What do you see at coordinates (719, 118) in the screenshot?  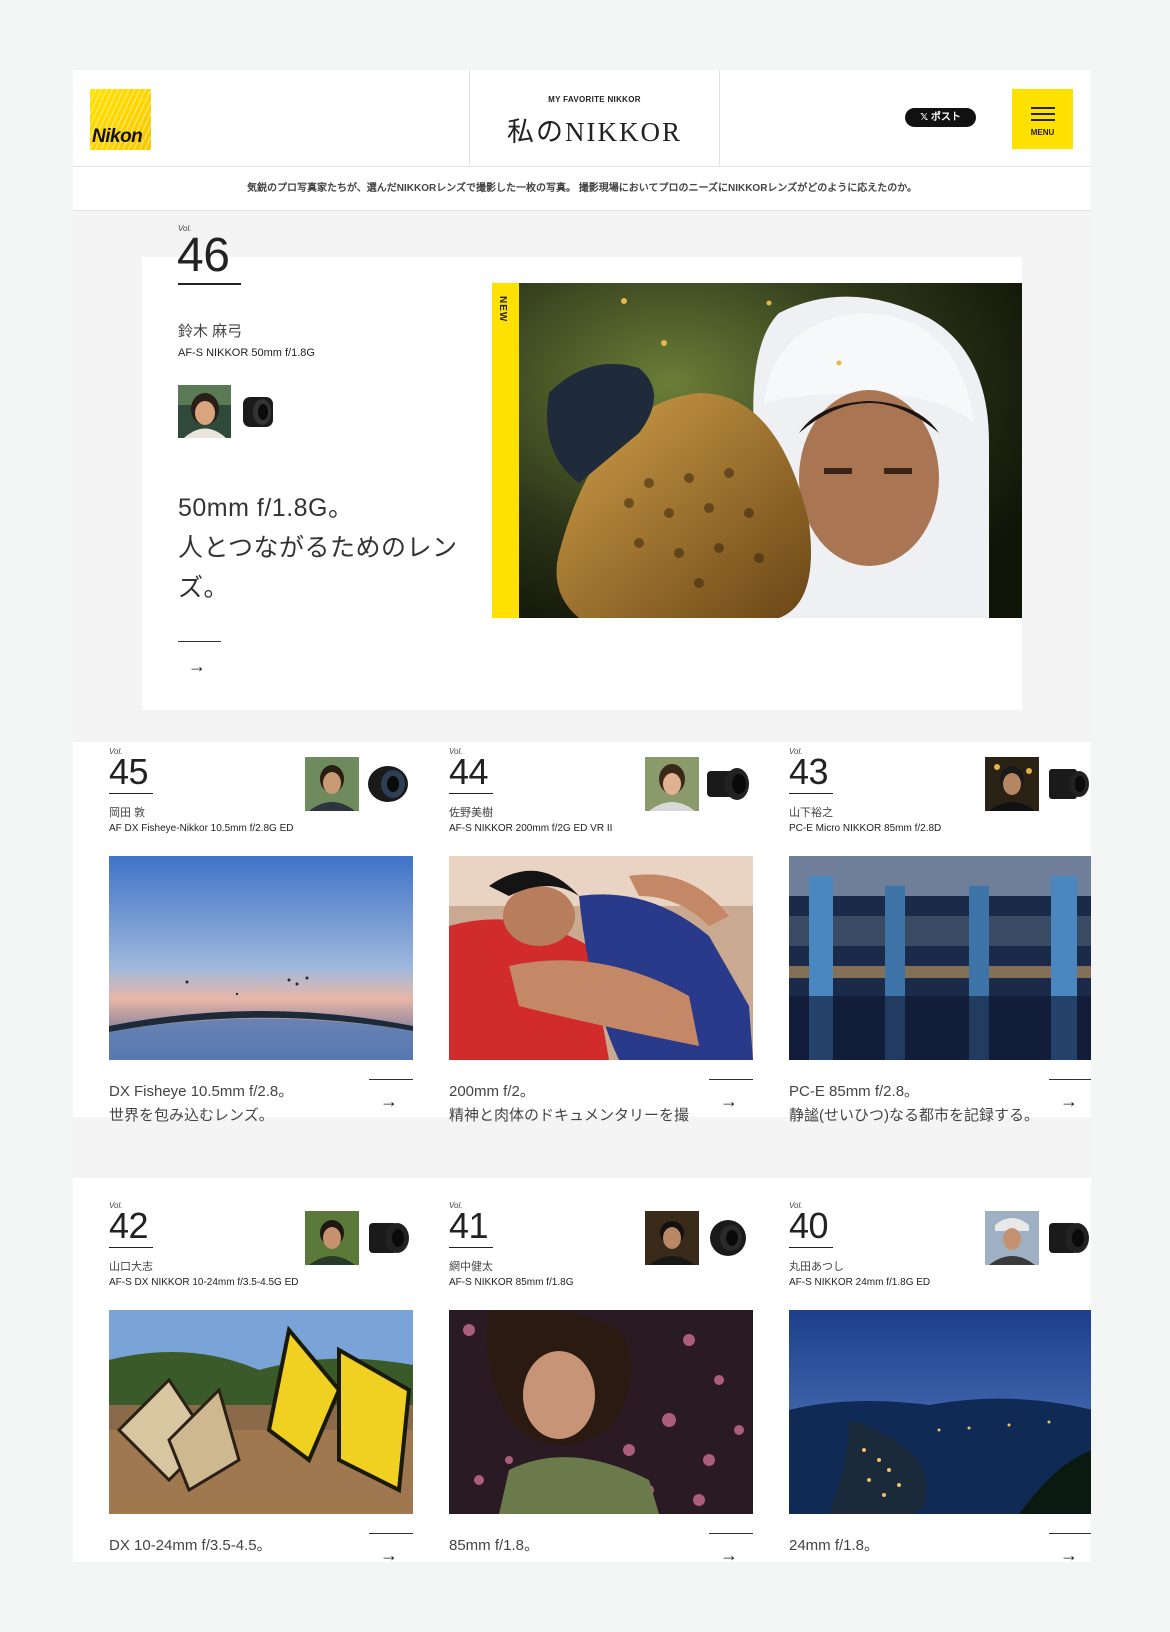 I see `header-divider` at bounding box center [719, 118].